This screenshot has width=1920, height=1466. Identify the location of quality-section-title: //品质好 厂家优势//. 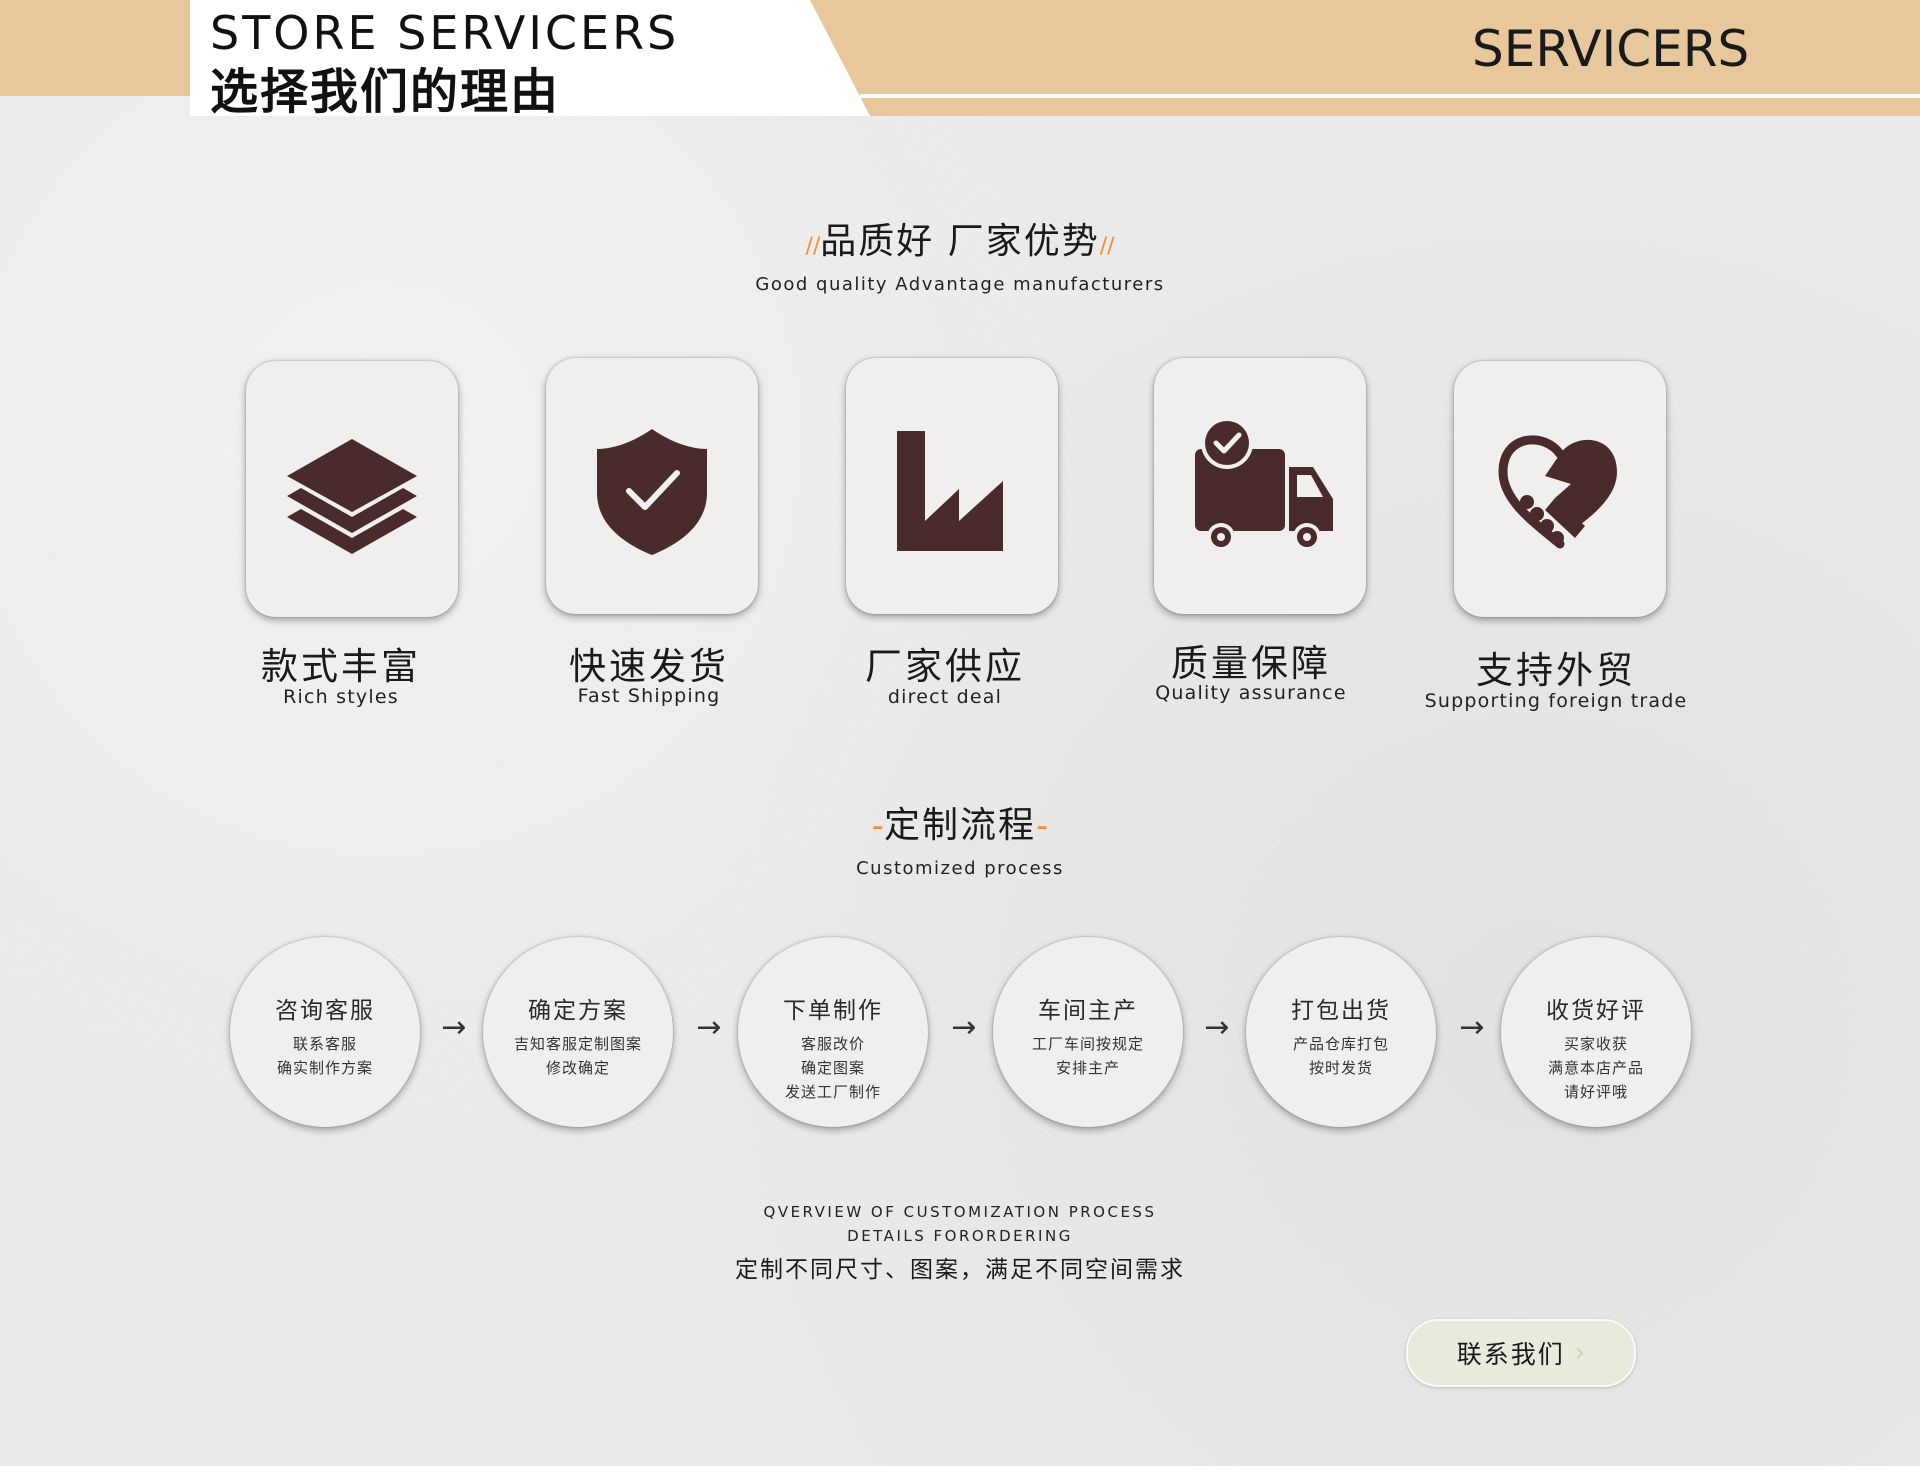
(960, 238).